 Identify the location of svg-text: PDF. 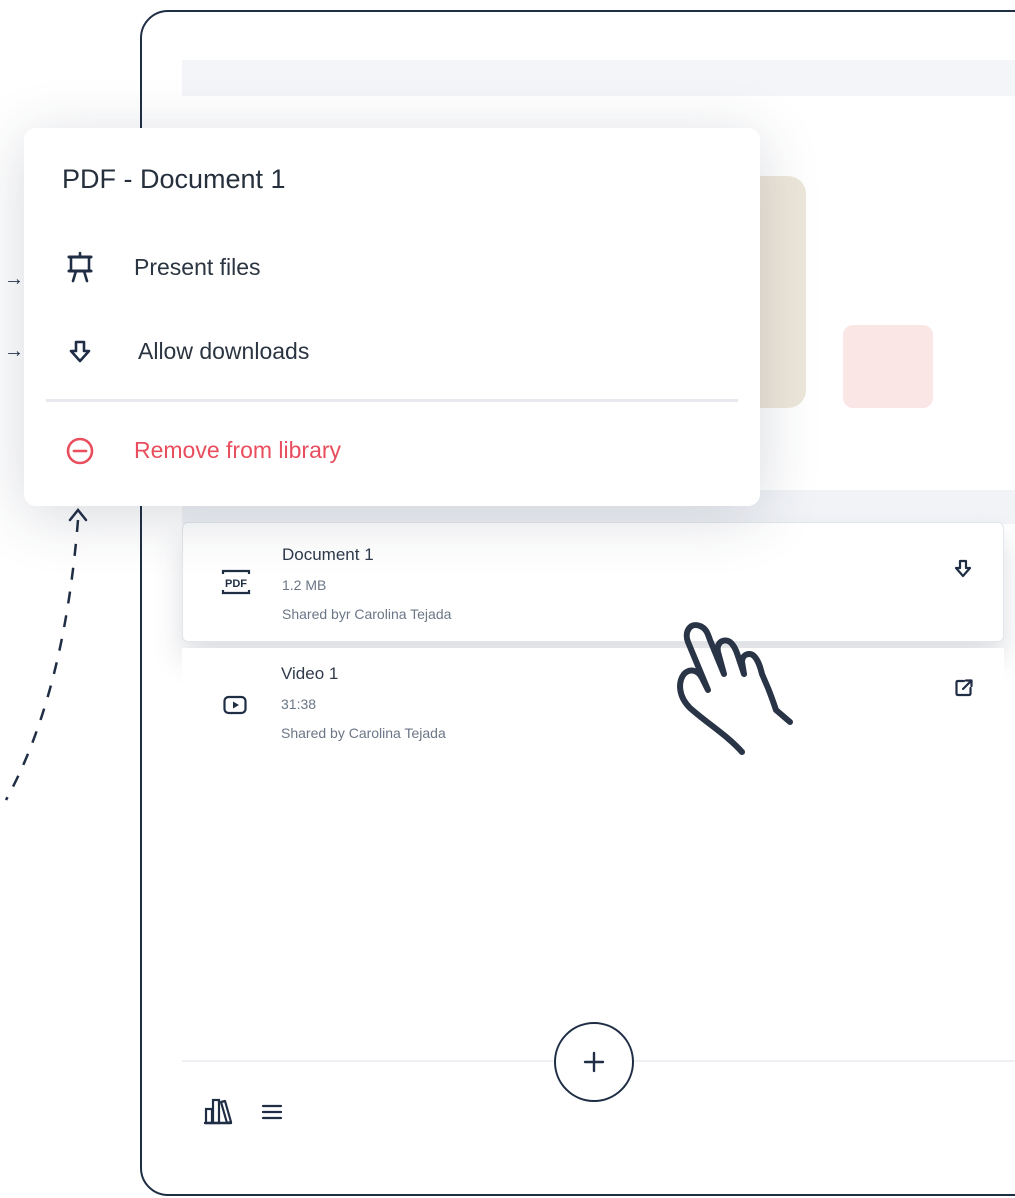
(236, 584).